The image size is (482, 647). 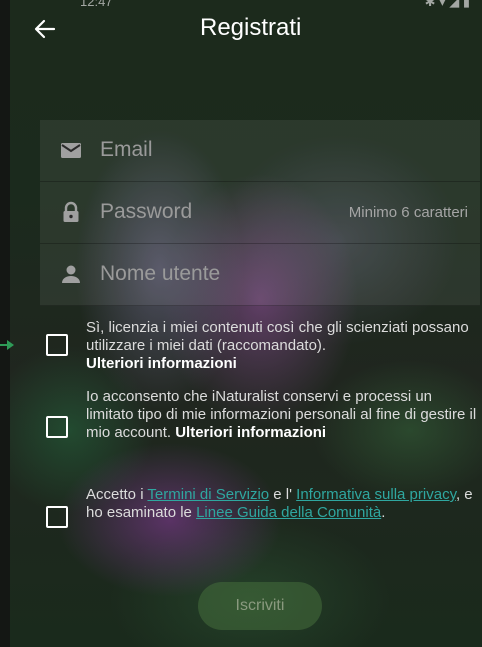 I want to click on username-placeholder: Nome utente, so click(x=160, y=273).